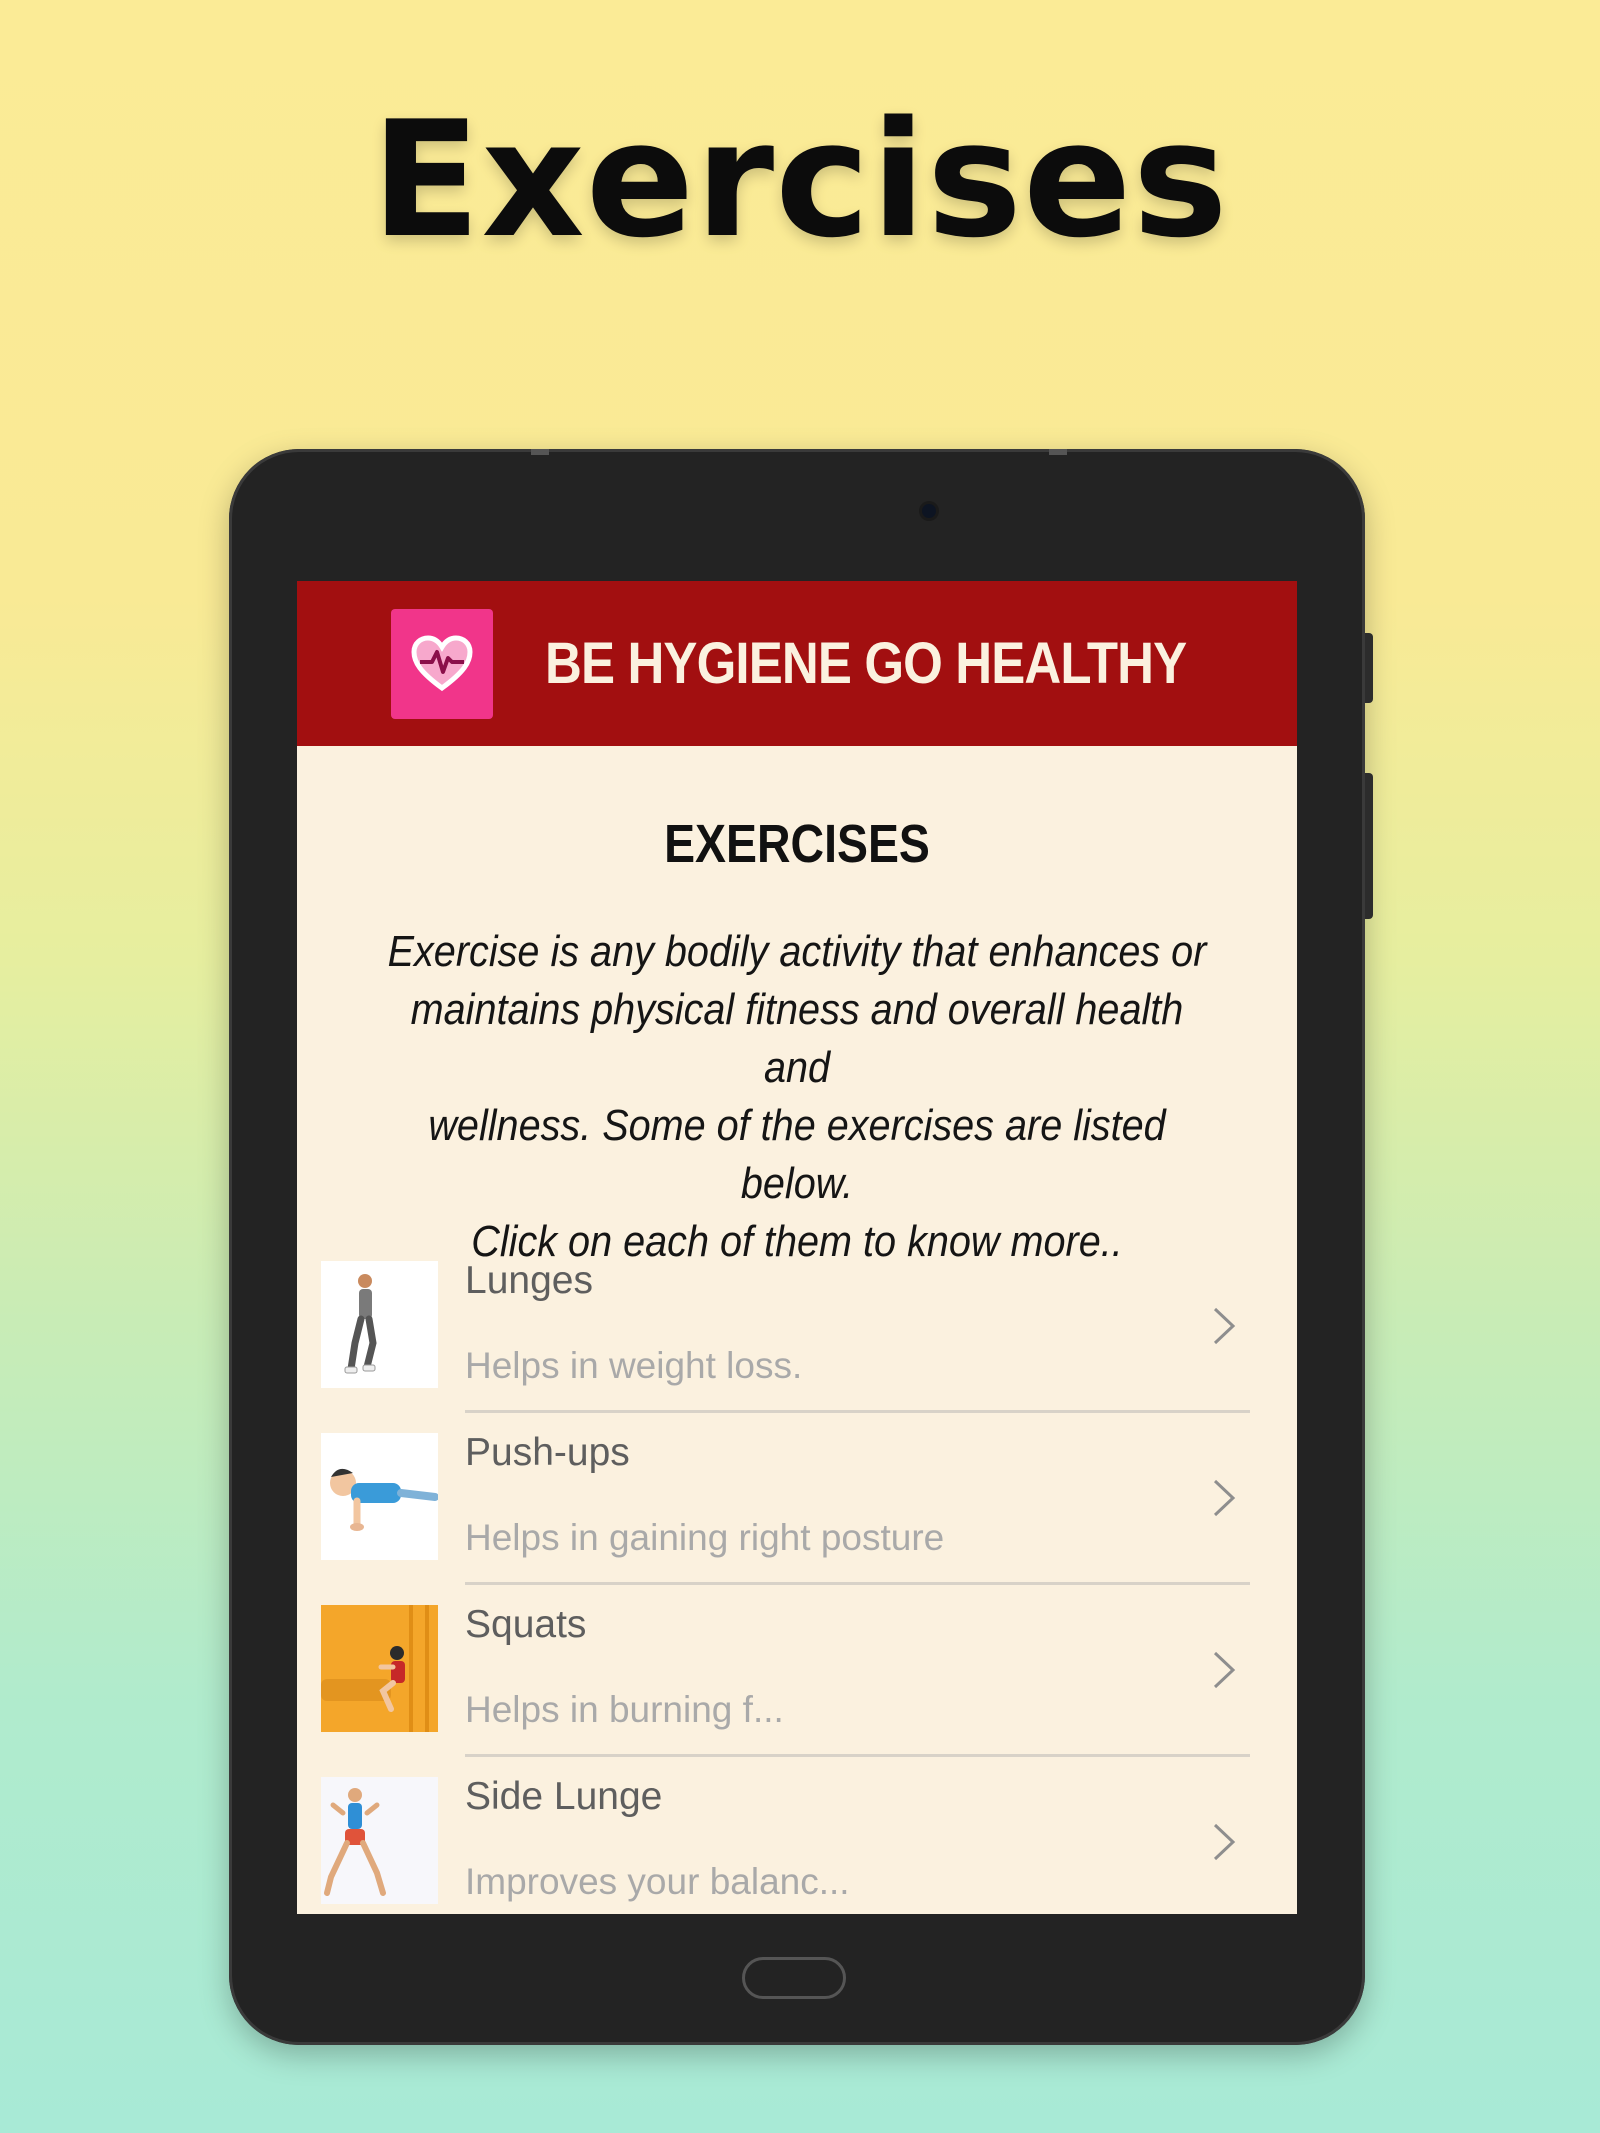 This screenshot has width=1600, height=2133. What do you see at coordinates (705, 1537) in the screenshot?
I see `list-item-subtitle: Helps in gaining right posture` at bounding box center [705, 1537].